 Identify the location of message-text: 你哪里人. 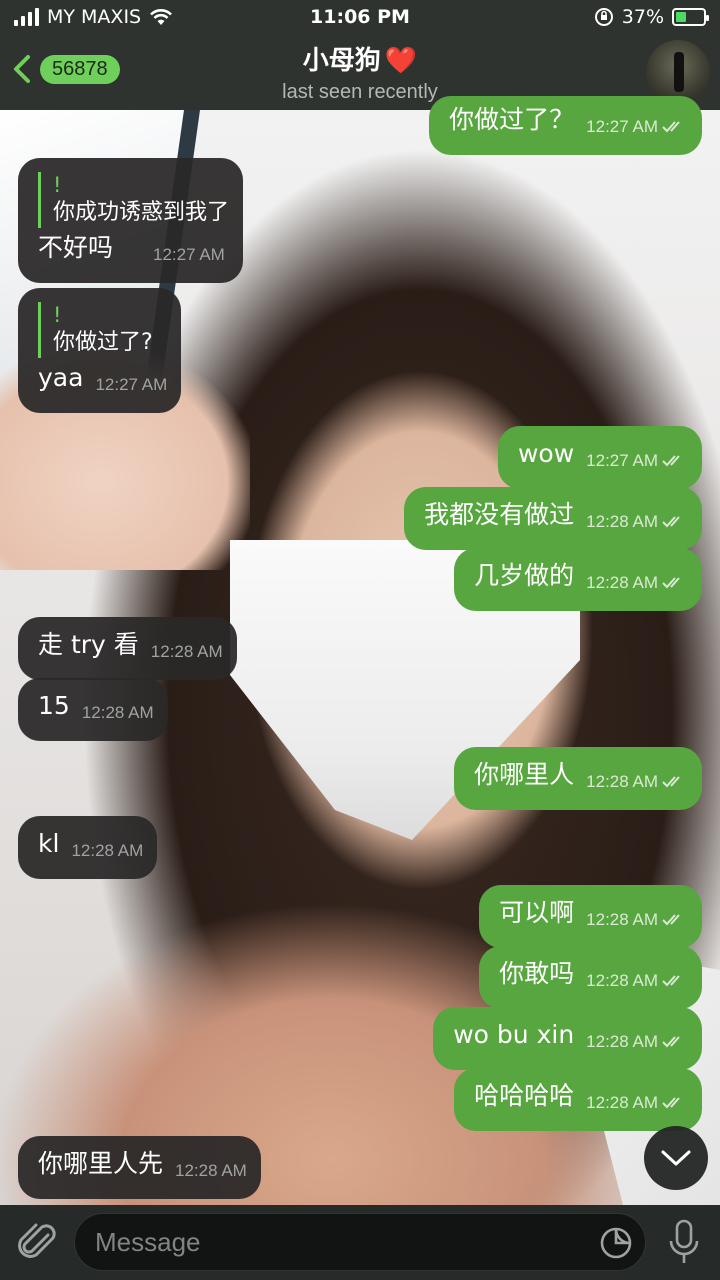
(524, 774).